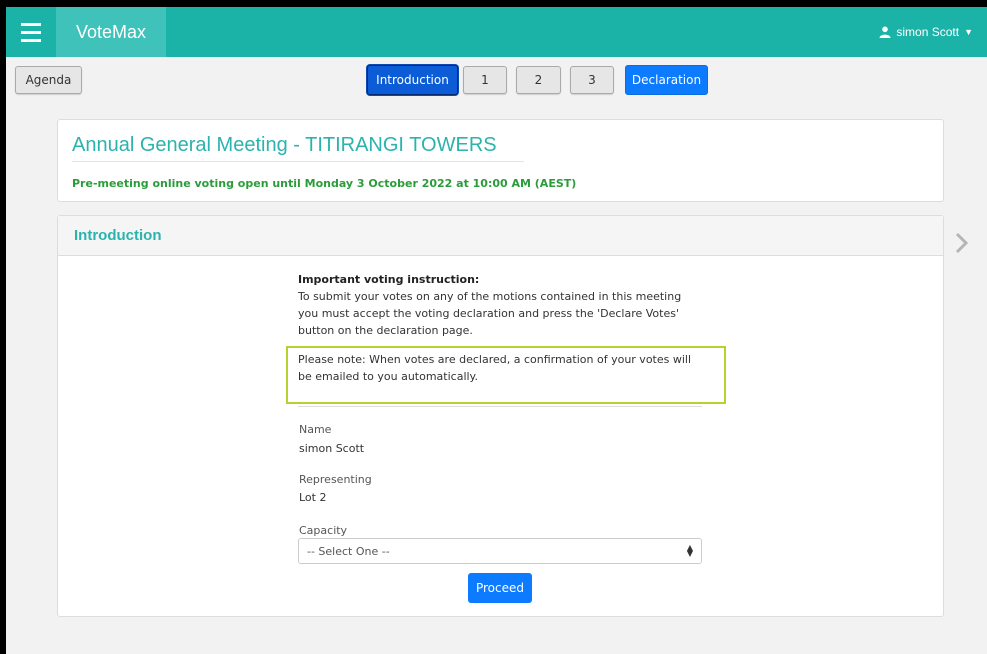  I want to click on proceed-button: Proceed, so click(500, 588).